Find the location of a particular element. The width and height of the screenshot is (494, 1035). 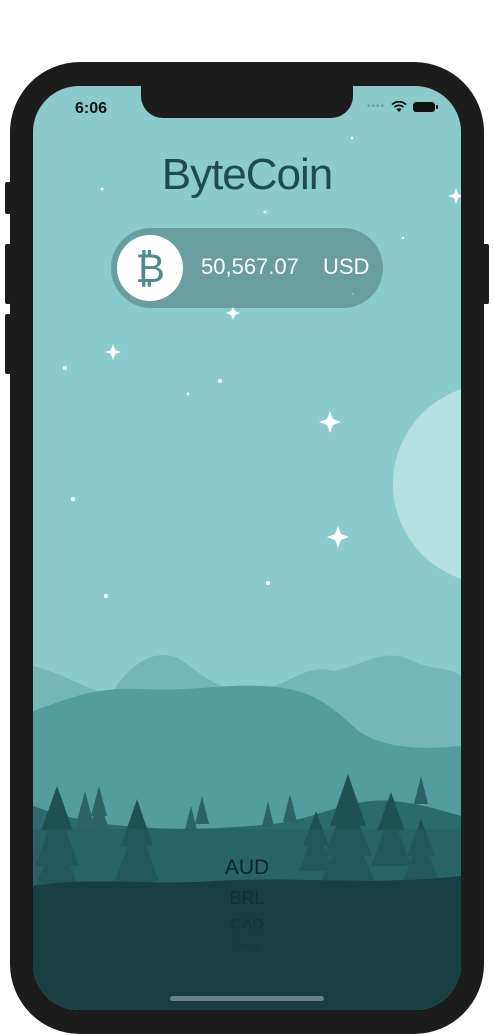

app-title: ByteCoin is located at coordinates (247, 174).